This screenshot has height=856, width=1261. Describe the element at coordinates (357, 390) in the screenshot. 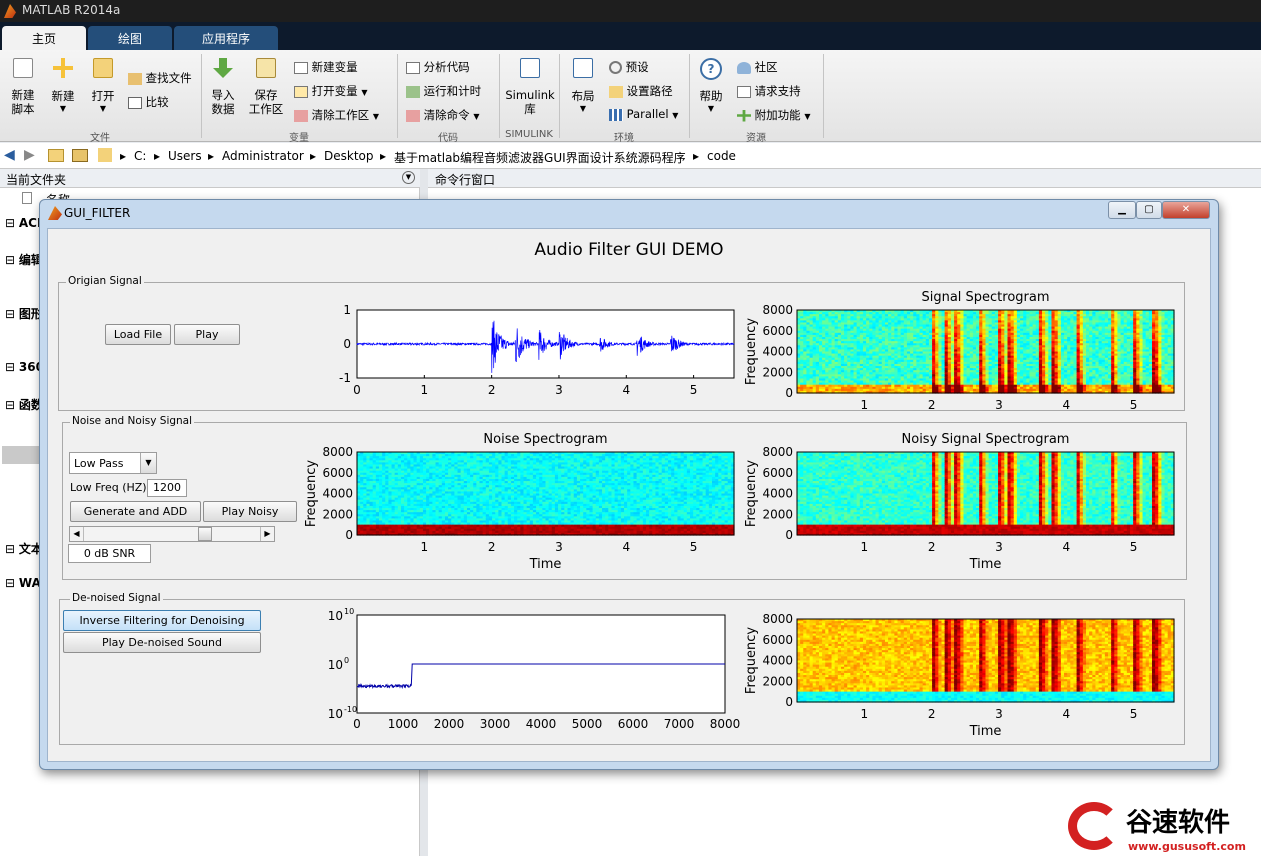

I see `x-tick-label: 0` at that location.